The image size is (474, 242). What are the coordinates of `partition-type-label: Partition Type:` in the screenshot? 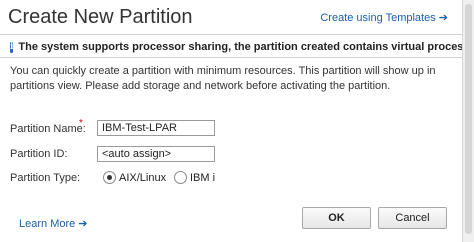 It's located at (45, 178).